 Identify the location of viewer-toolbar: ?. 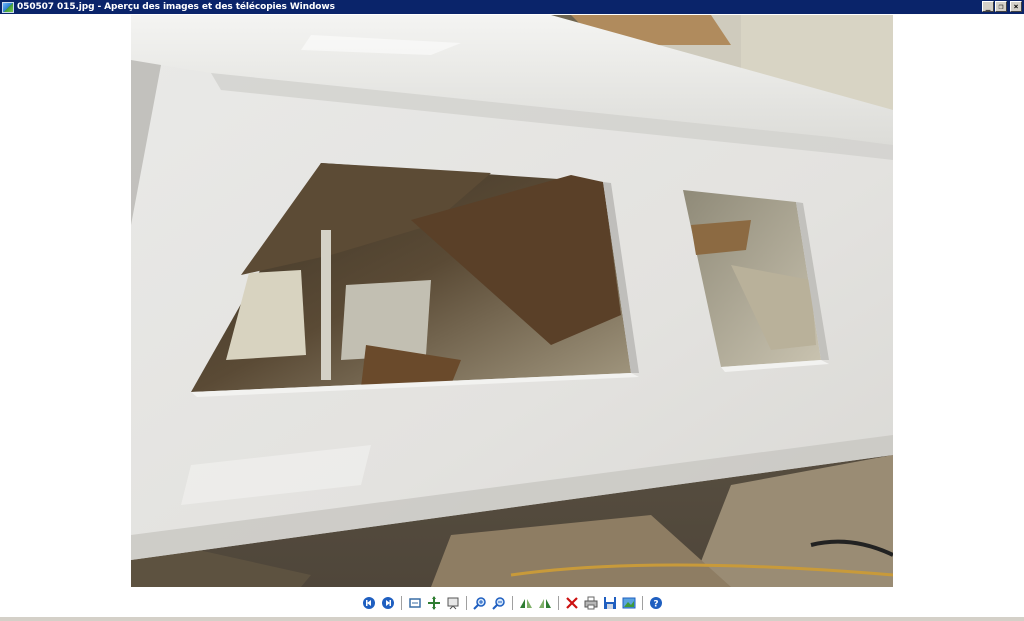
(512, 603).